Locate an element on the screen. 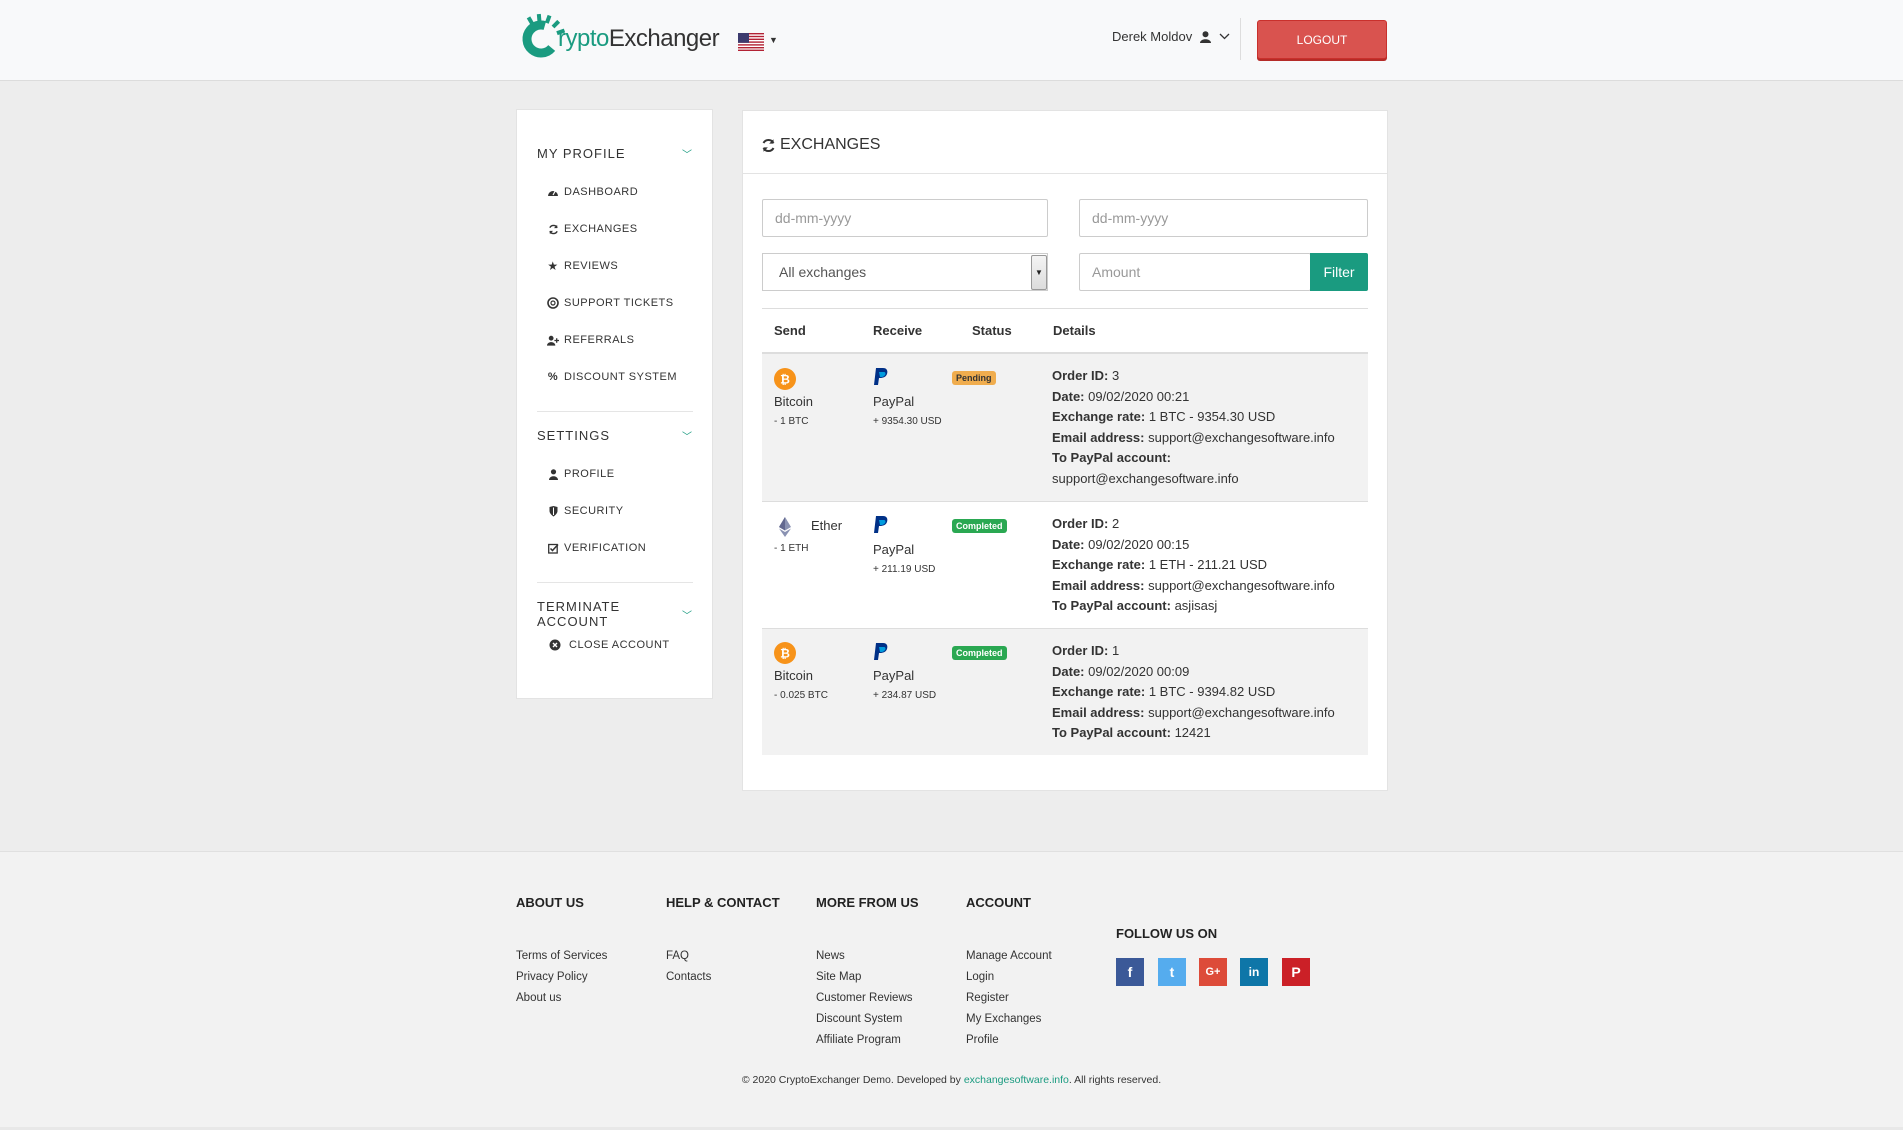 The height and width of the screenshot is (1130, 1903). times-circle-icon is located at coordinates (555, 645).